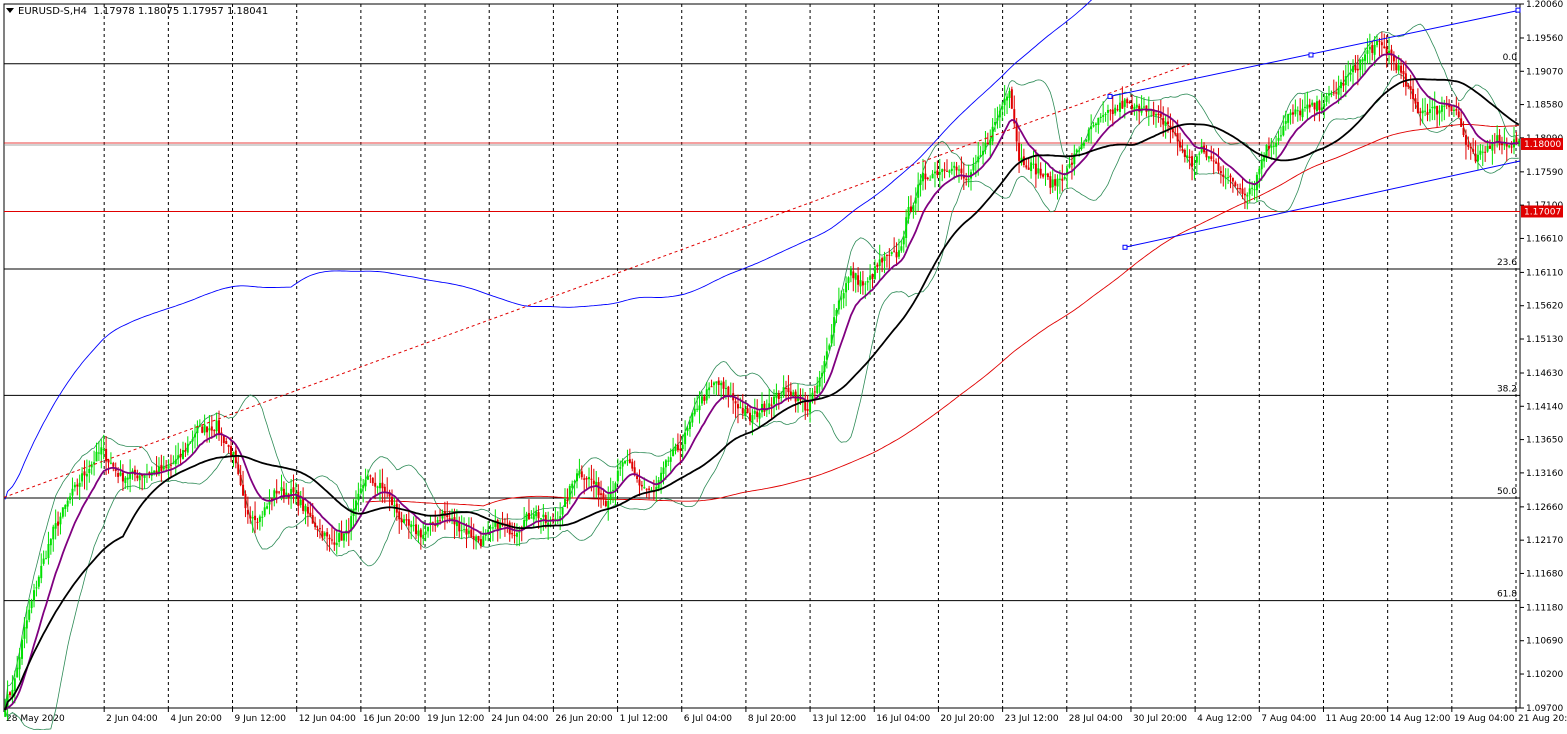 The image size is (1567, 734). What do you see at coordinates (644, 719) in the screenshot?
I see `x-tick-label: 1 Jul 12:00` at bounding box center [644, 719].